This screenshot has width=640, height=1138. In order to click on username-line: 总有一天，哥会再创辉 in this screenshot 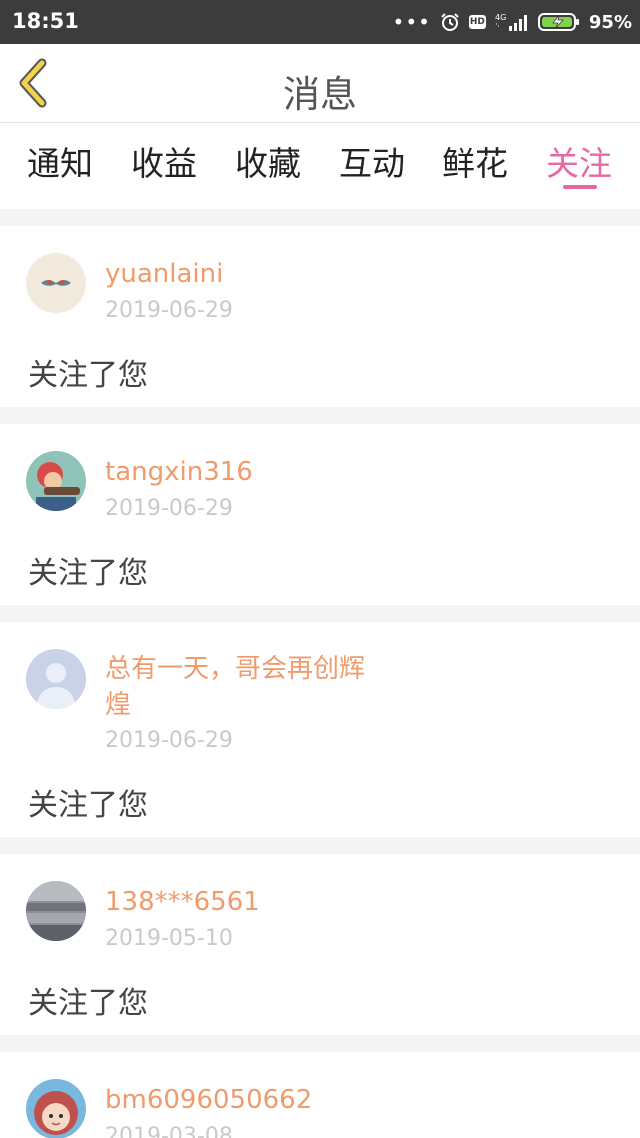, I will do `click(235, 669)`.